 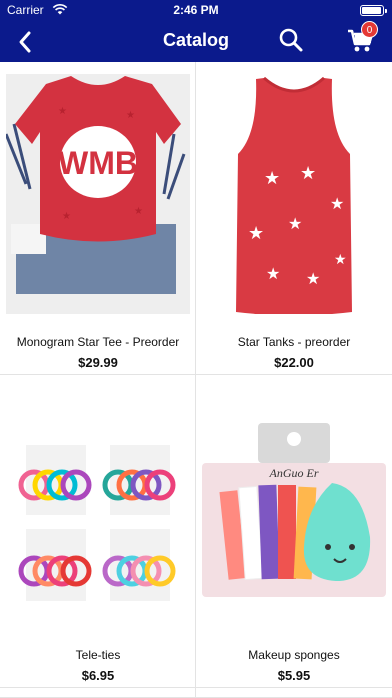 What do you see at coordinates (294, 675) in the screenshot?
I see `product-price: $5.95` at bounding box center [294, 675].